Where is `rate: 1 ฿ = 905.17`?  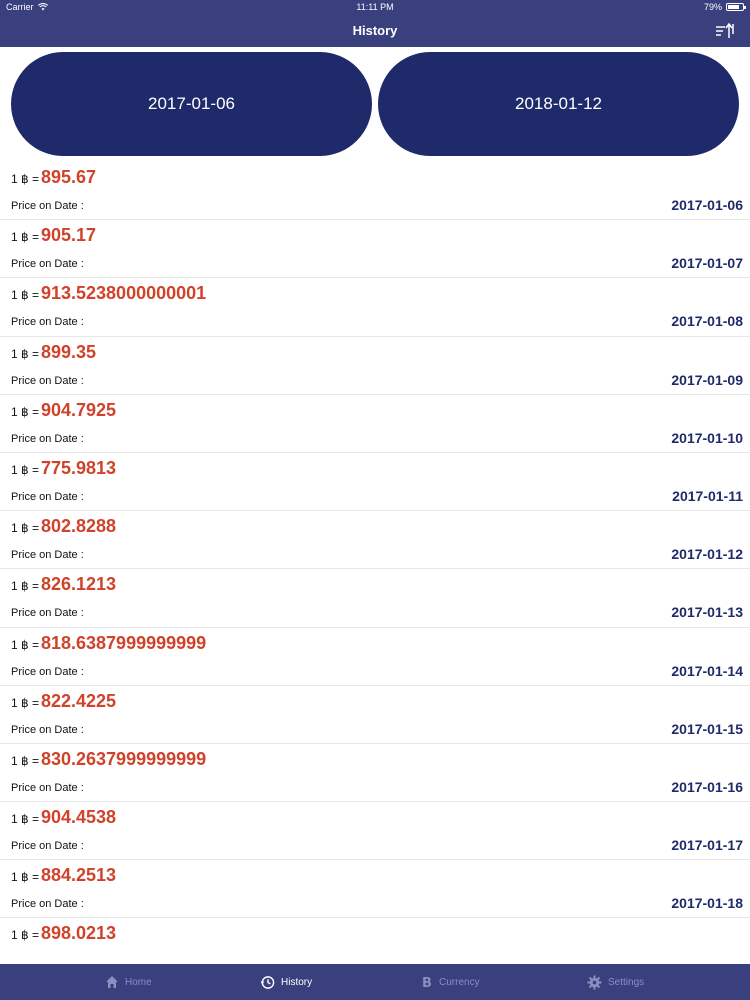 rate: 1 ฿ = 905.17 is located at coordinates (53, 235).